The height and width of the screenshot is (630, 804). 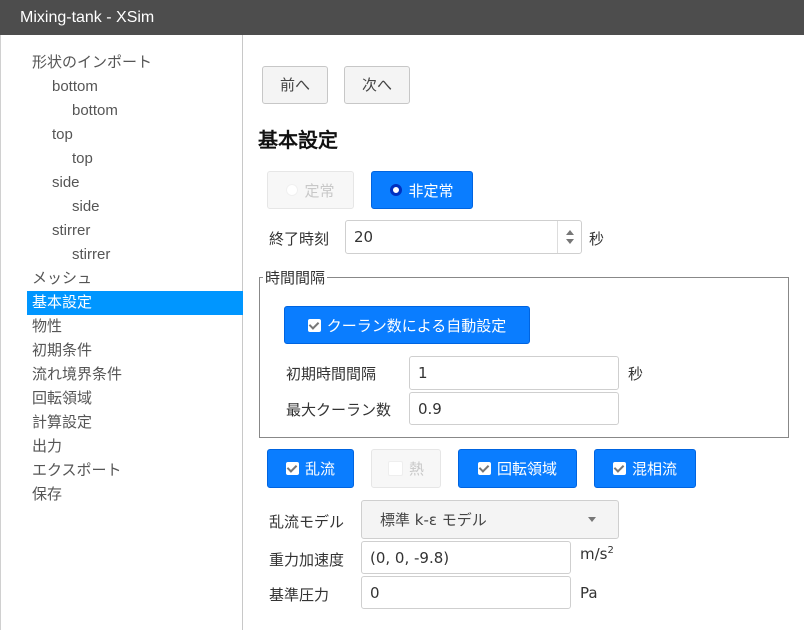 I want to click on ref-pressure-unit: Pa, so click(x=589, y=593).